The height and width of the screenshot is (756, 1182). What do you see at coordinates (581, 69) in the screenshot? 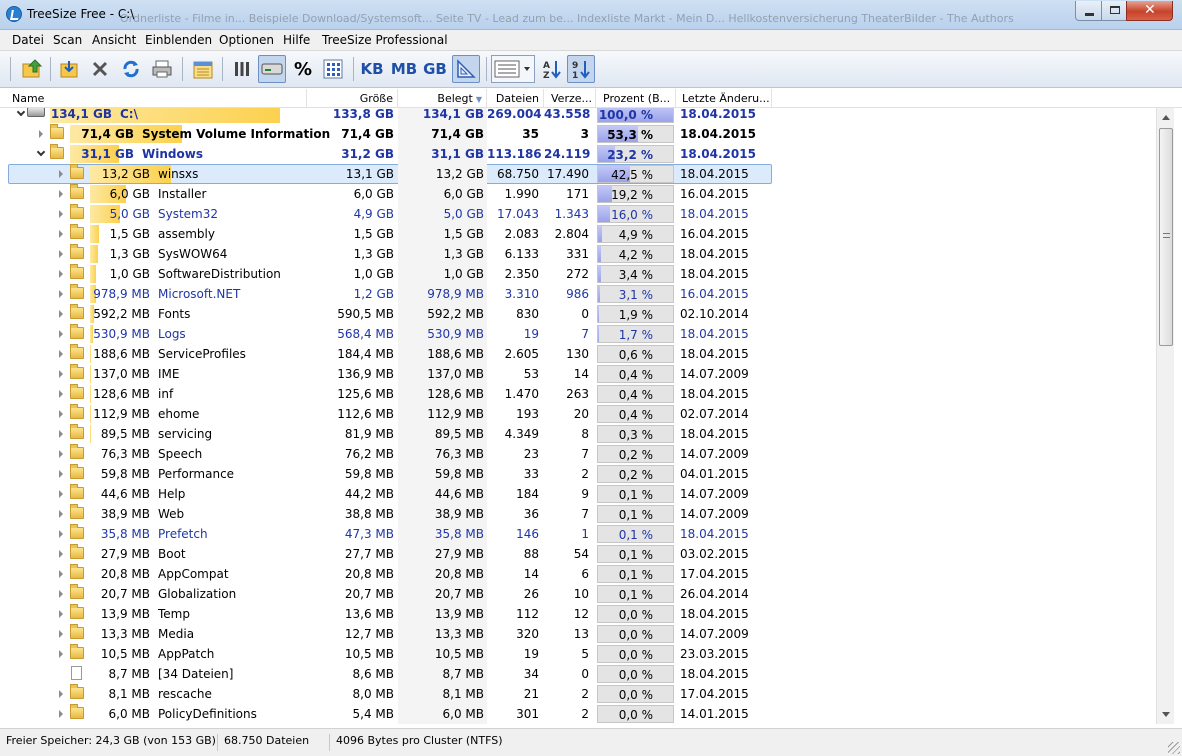
I see `sort-size-button: 91` at bounding box center [581, 69].